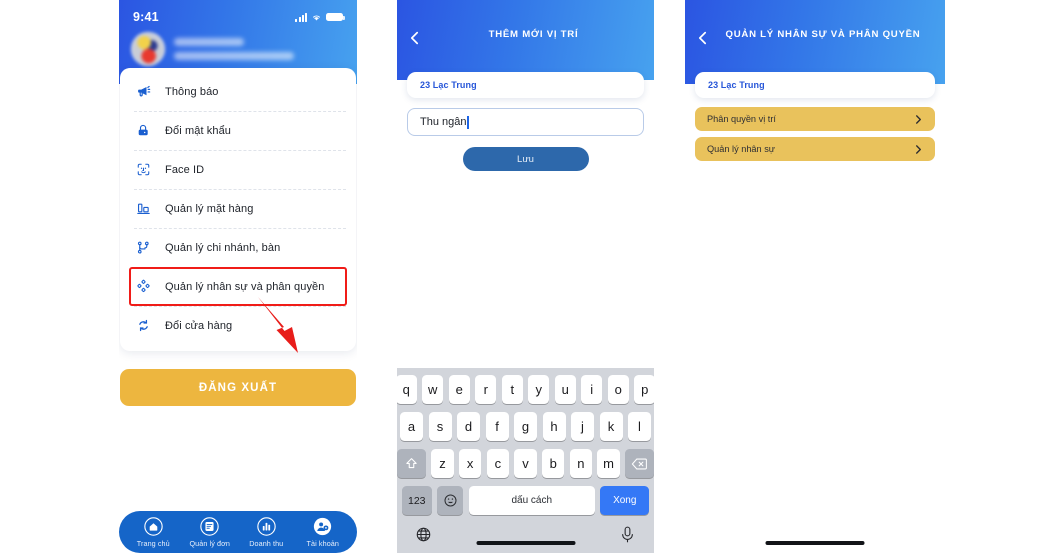 The image size is (1056, 553). What do you see at coordinates (148, 49) in the screenshot?
I see `avatar` at bounding box center [148, 49].